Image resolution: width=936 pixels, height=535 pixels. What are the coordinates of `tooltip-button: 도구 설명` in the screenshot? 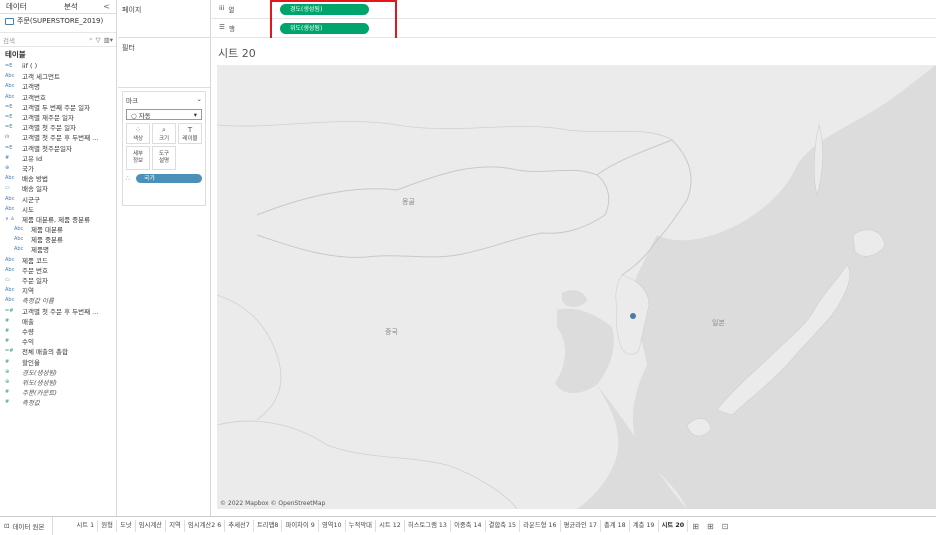 It's located at (164, 158).